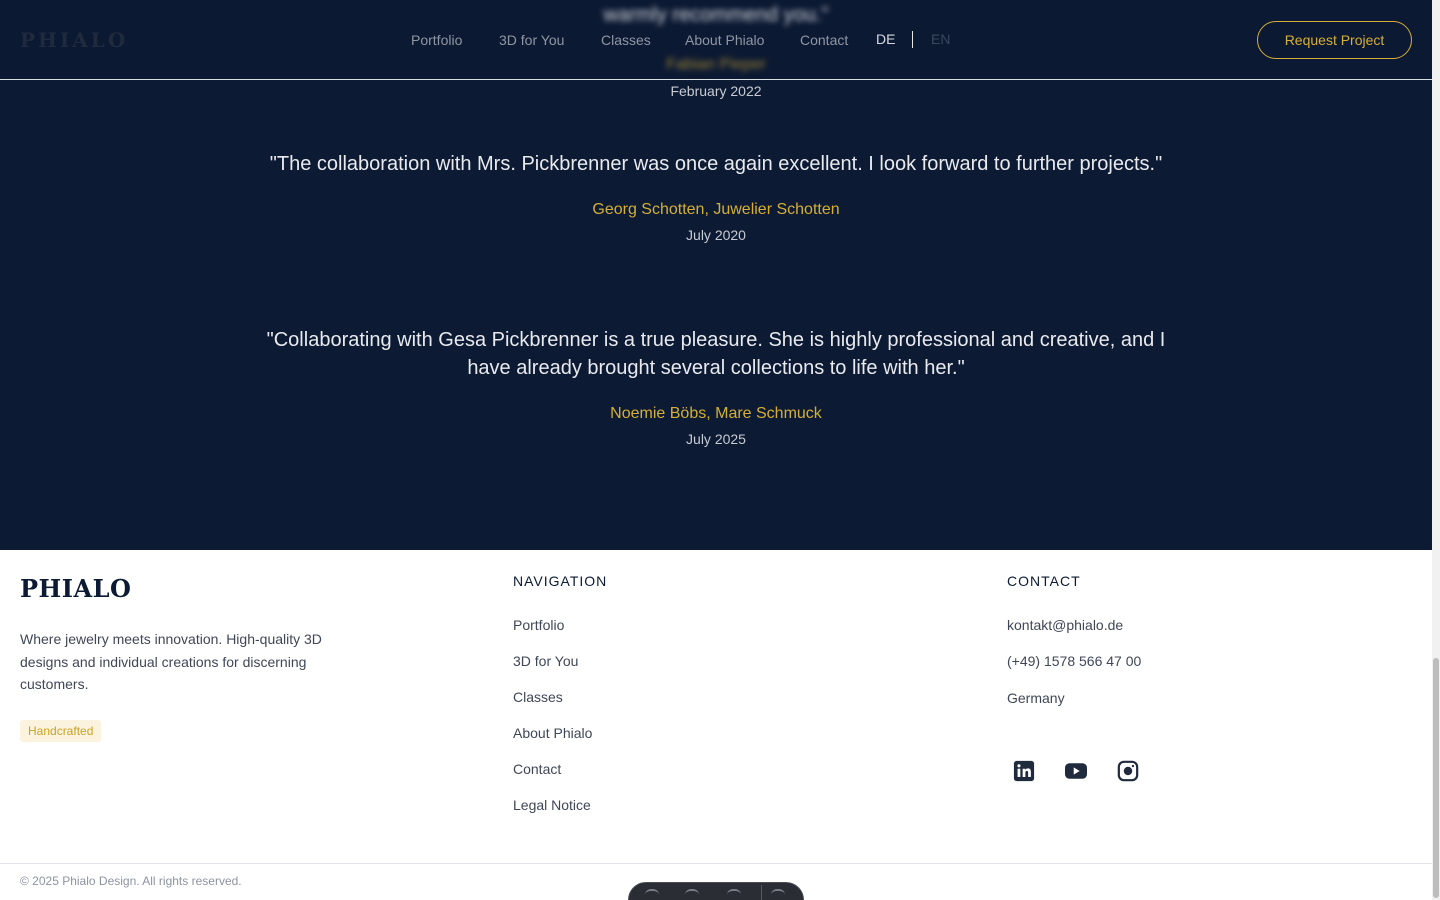  What do you see at coordinates (940, 39) in the screenshot?
I see `language-en-link: EN` at bounding box center [940, 39].